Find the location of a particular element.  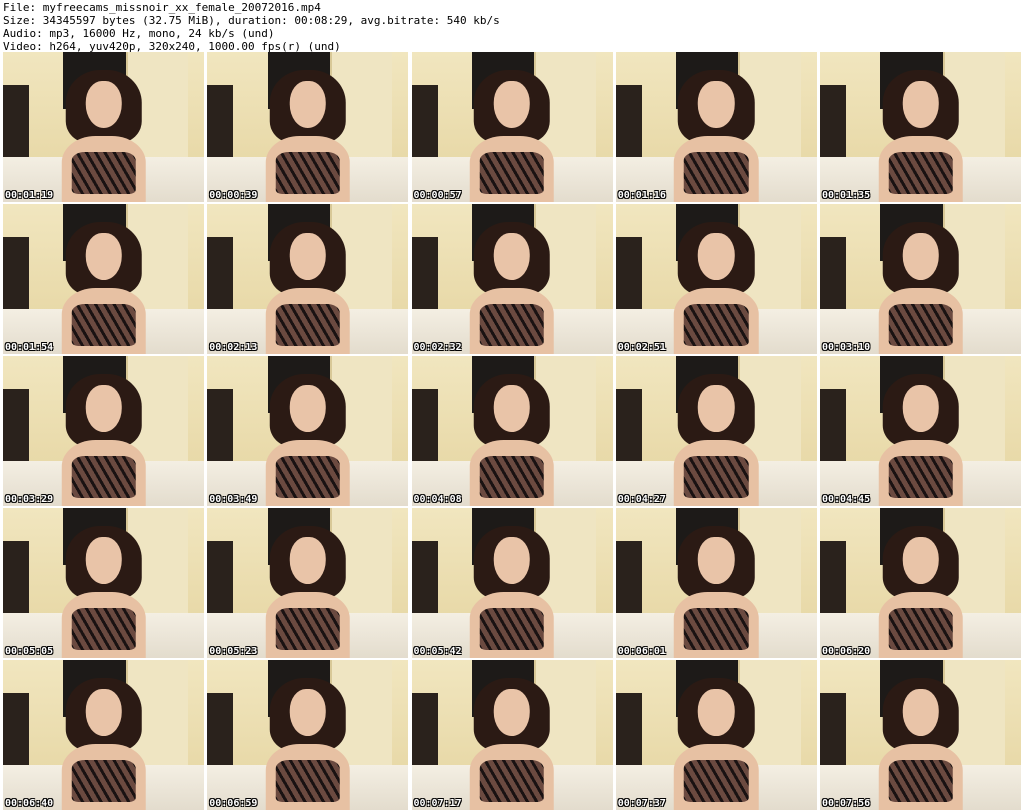

video-thumbnail: 00:07:17 is located at coordinates (512, 735).